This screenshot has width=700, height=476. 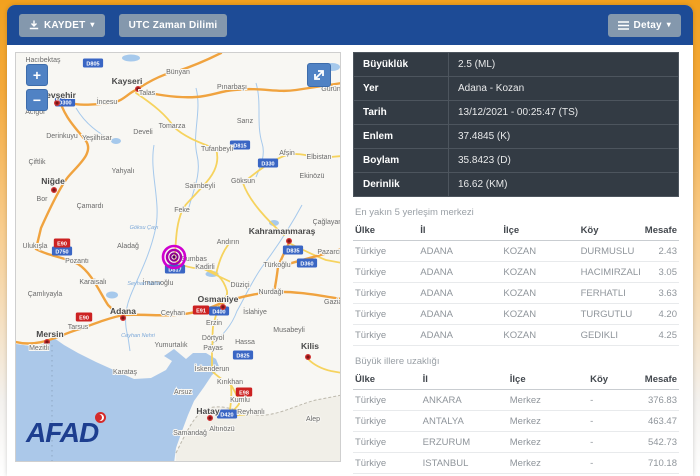 What do you see at coordinates (127, 81) in the screenshot?
I see `map-city-label: Kayseri` at bounding box center [127, 81].